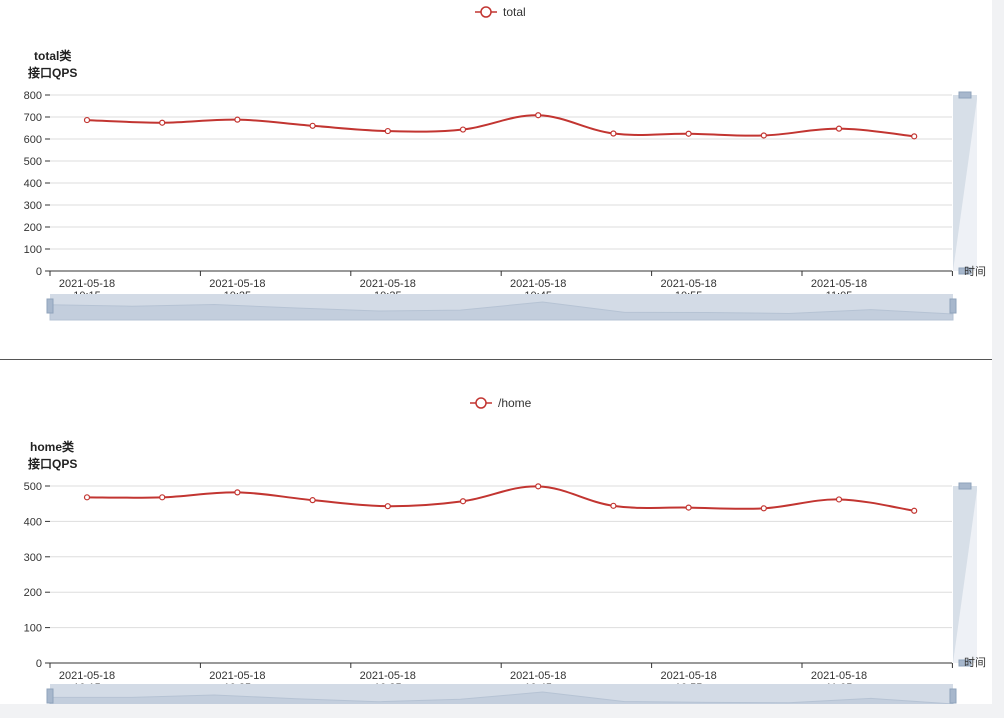 The width and height of the screenshot is (1004, 723). Describe the element at coordinates (52, 446) in the screenshot. I see `y-axis-title-line1: home类` at that location.